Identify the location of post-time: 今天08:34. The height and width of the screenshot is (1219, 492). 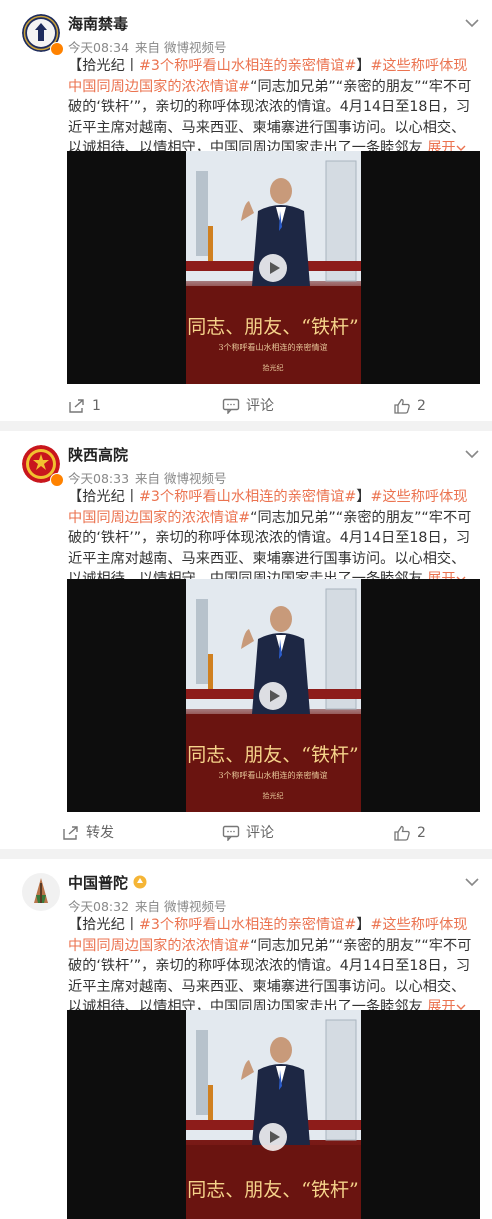
(99, 47).